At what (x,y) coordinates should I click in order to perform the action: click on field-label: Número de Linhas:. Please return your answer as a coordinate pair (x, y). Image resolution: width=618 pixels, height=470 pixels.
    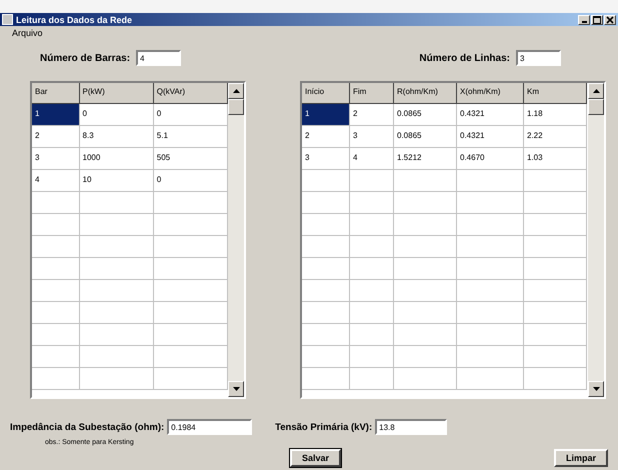
    Looking at the image, I should click on (464, 58).